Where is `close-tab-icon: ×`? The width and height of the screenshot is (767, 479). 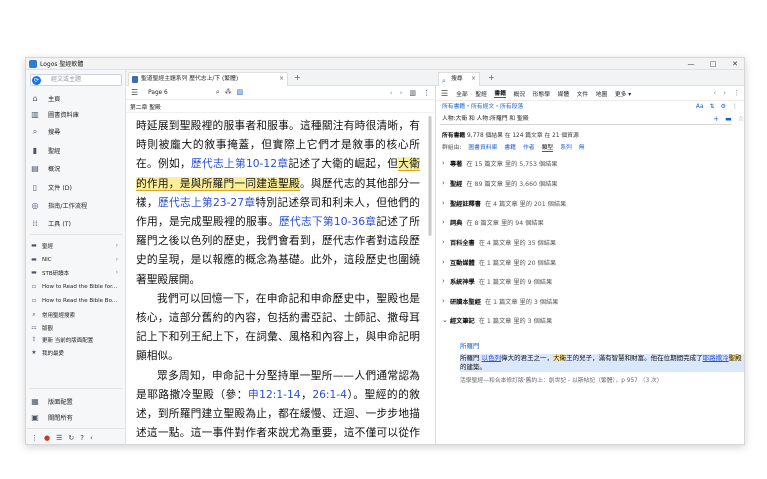 close-tab-icon: × is located at coordinates (281, 79).